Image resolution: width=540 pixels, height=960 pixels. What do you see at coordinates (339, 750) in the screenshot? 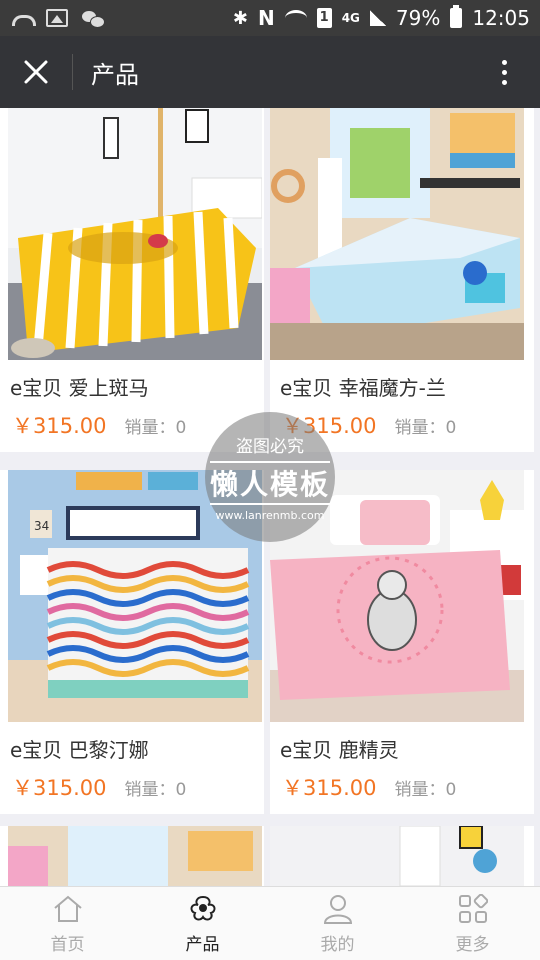
I see `product-name: e宝贝 鹿精灵` at bounding box center [339, 750].